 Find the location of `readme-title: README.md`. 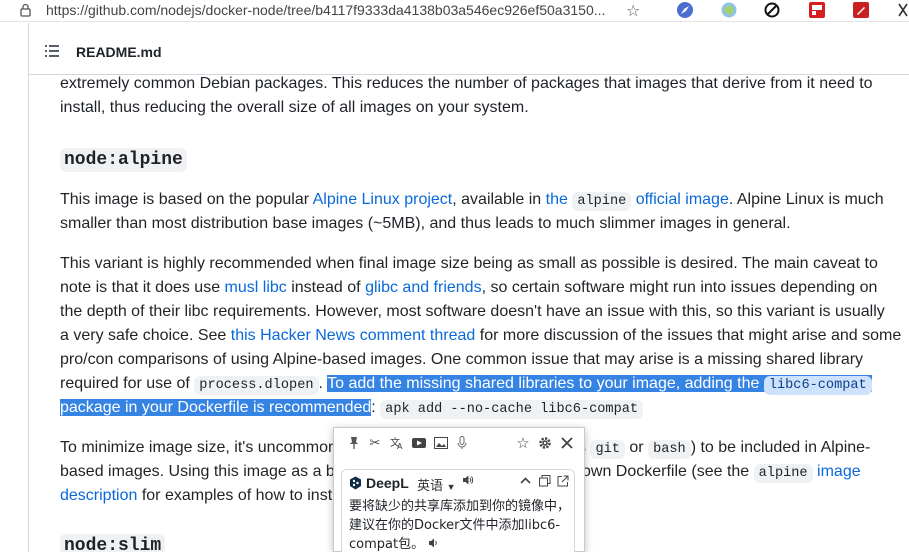

readme-title: README.md is located at coordinates (119, 52).